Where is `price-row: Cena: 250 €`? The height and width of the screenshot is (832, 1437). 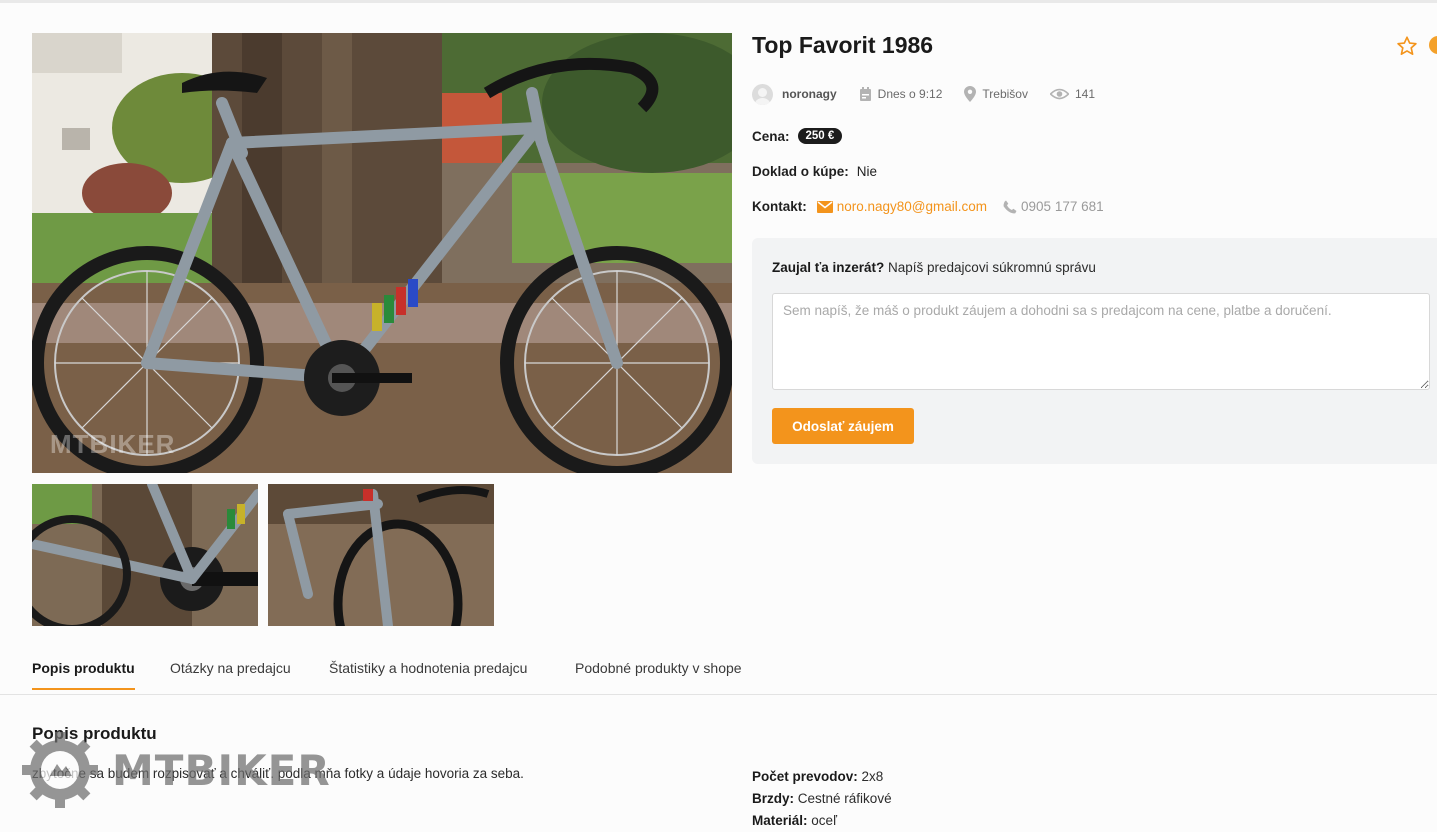
price-row: Cena: 250 € is located at coordinates (797, 136).